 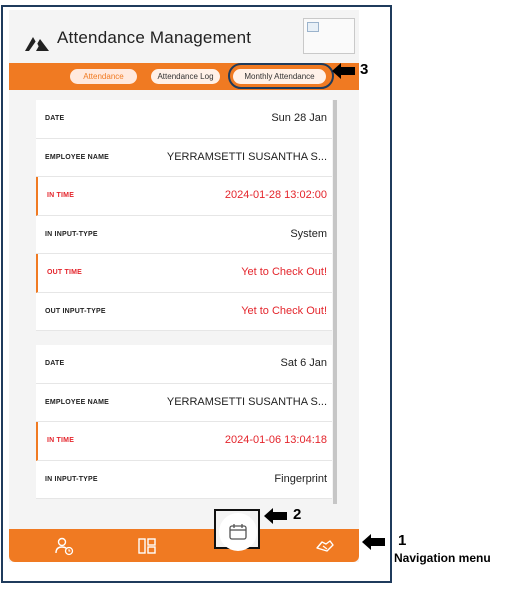 What do you see at coordinates (275, 440) in the screenshot?
I see `in-time-value: 2024-01-06 13:04:18` at bounding box center [275, 440].